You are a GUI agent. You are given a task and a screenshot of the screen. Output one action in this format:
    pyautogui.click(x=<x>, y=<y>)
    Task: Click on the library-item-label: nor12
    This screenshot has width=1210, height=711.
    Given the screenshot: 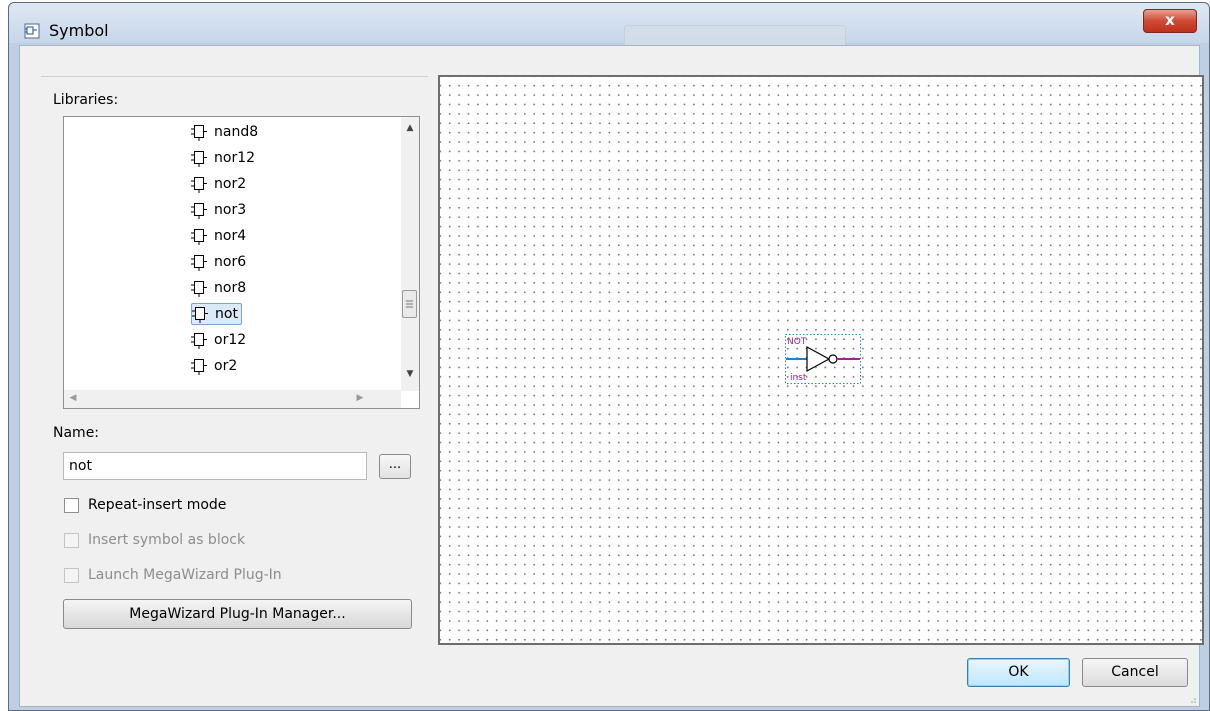 What is the action you would take?
    pyautogui.click(x=235, y=158)
    